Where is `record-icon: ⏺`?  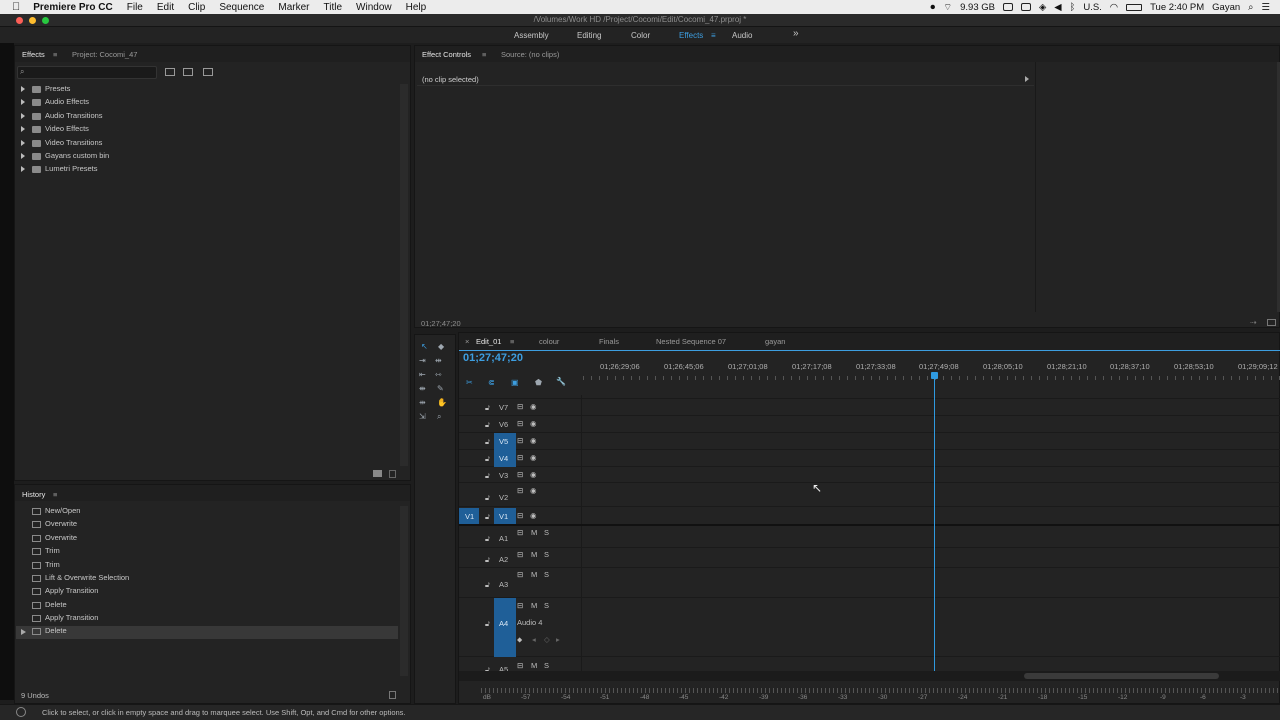 record-icon: ⏺ is located at coordinates (932, 7).